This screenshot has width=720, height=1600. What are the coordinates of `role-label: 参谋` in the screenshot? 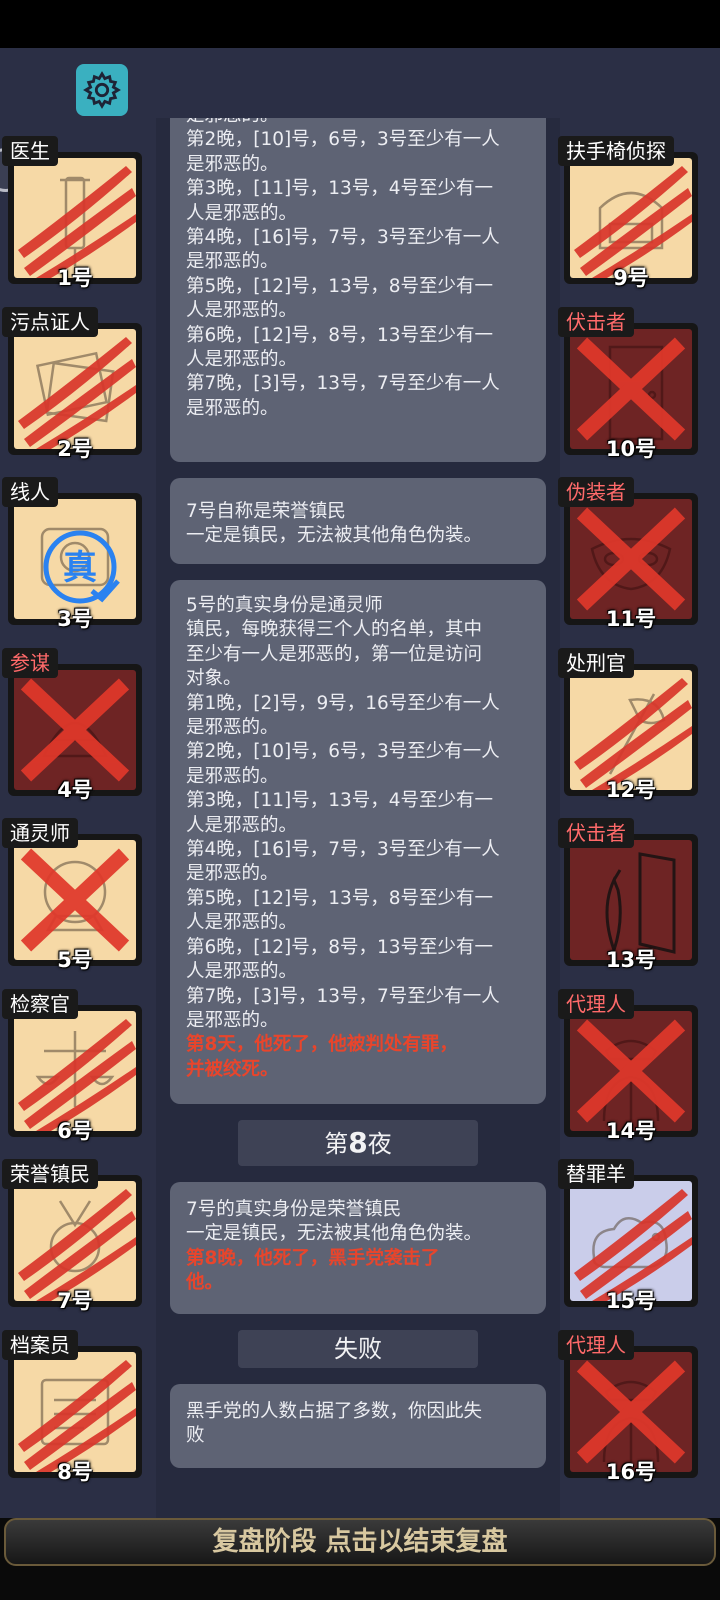 It's located at (30, 663).